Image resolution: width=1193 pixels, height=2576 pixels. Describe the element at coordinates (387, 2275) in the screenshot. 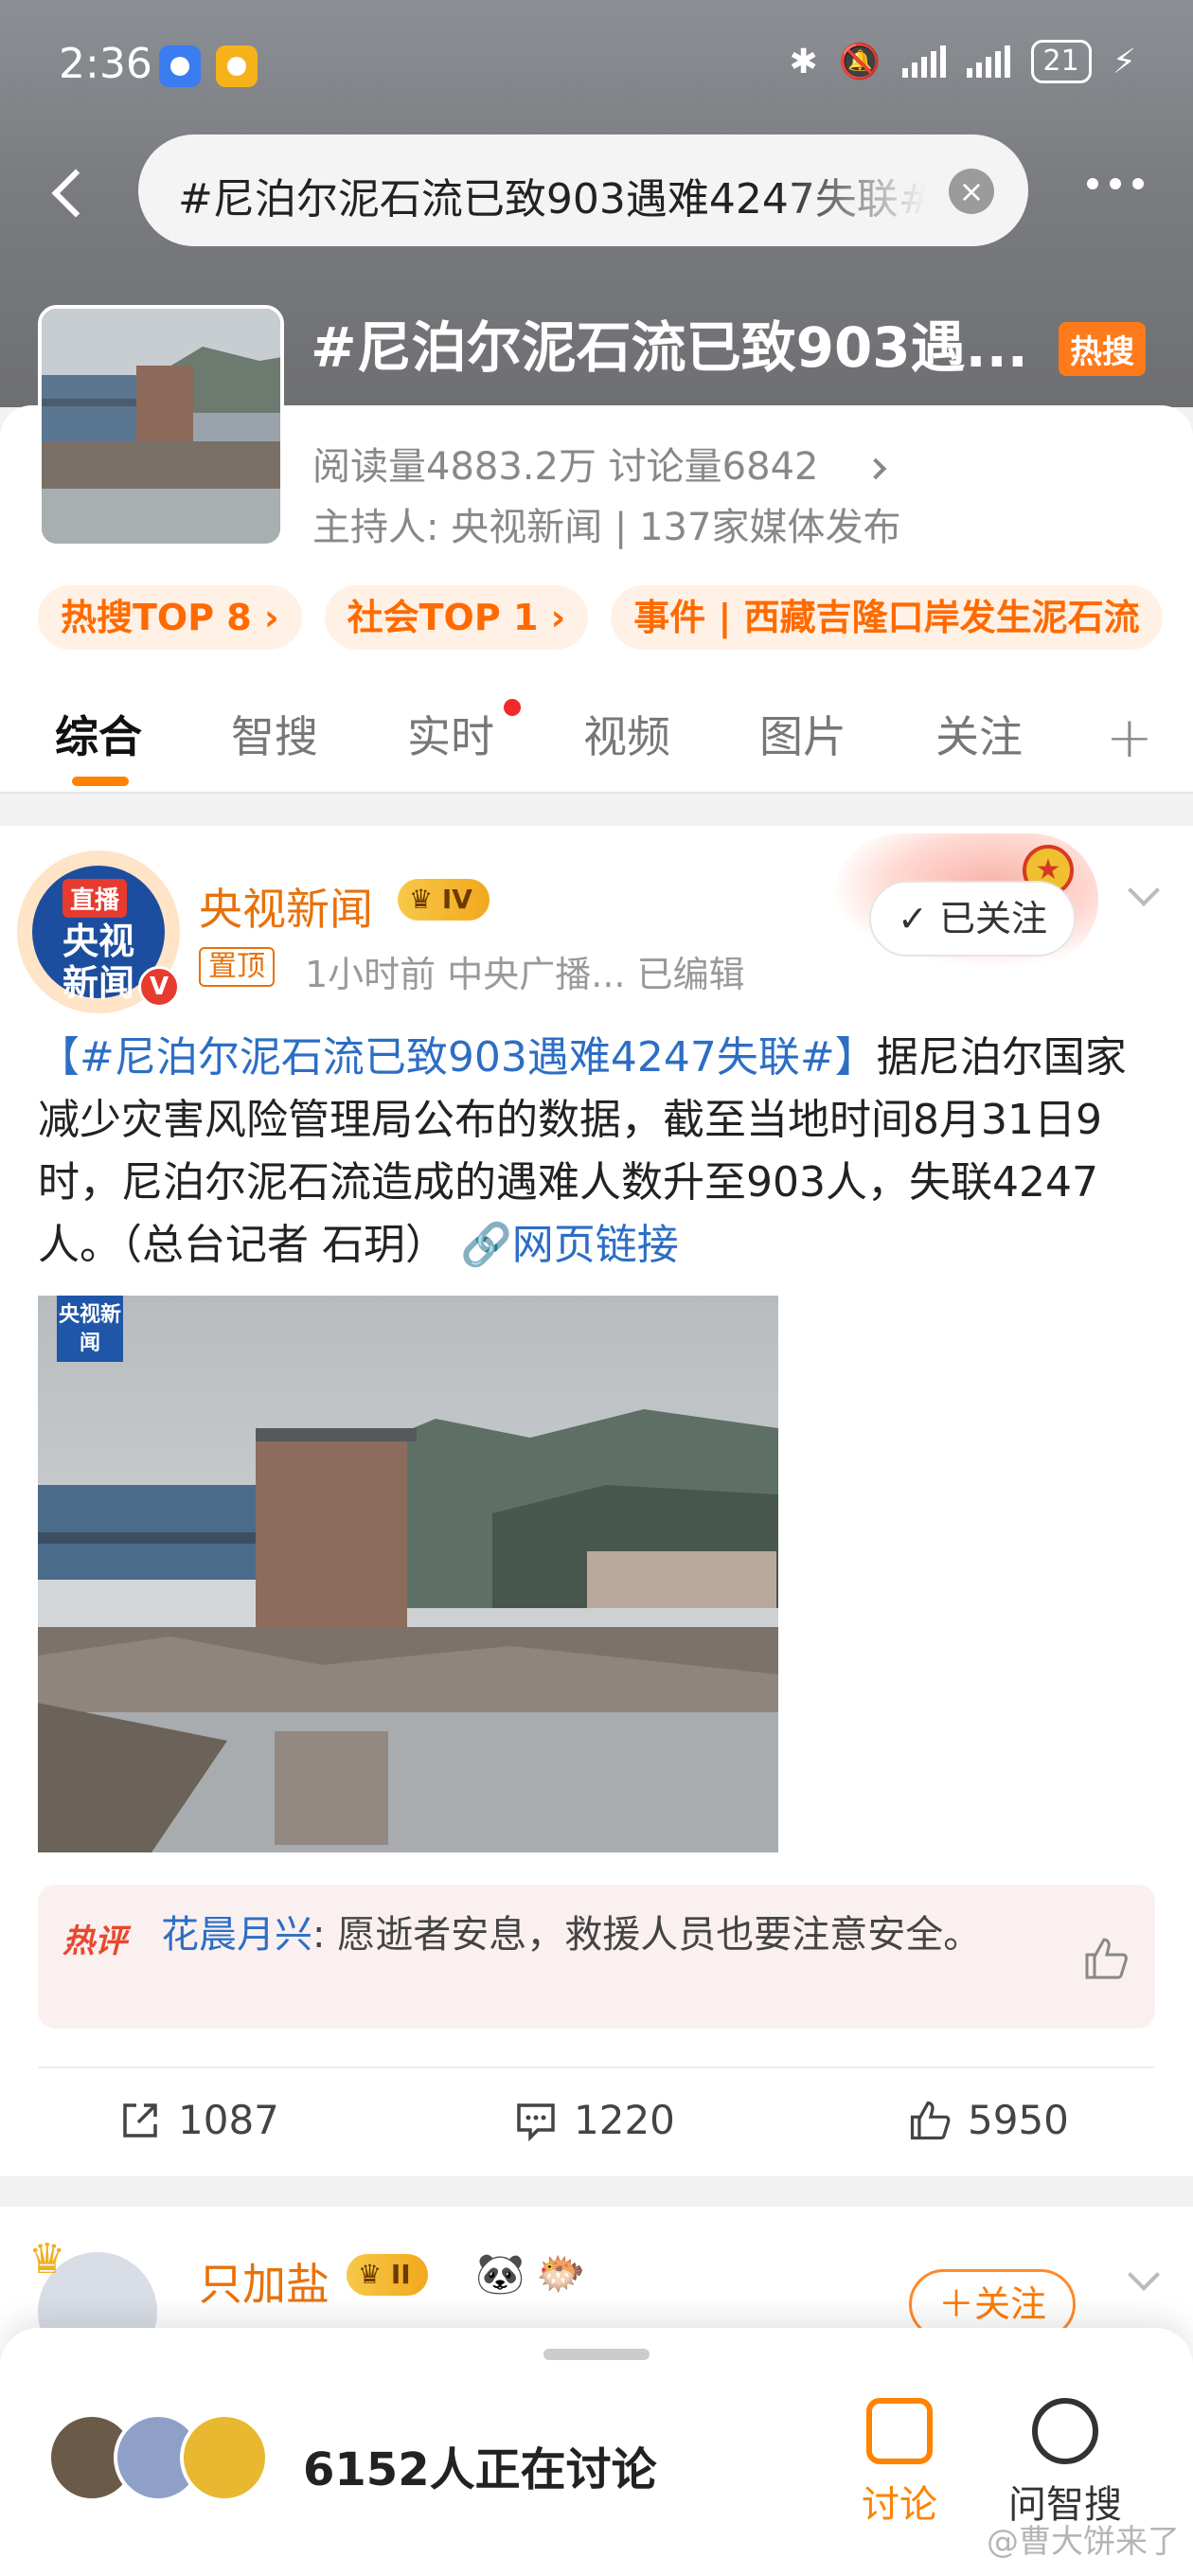

I see `level-badge-2: ♛ II` at that location.